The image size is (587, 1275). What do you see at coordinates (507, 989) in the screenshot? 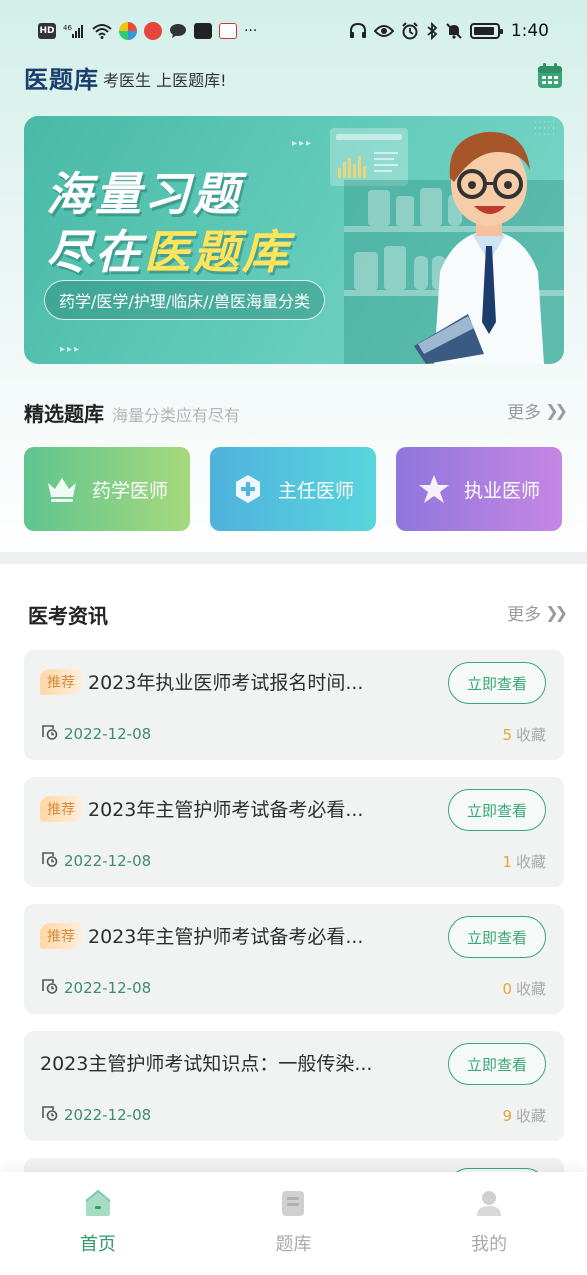
I see `favorite-number: 0` at bounding box center [507, 989].